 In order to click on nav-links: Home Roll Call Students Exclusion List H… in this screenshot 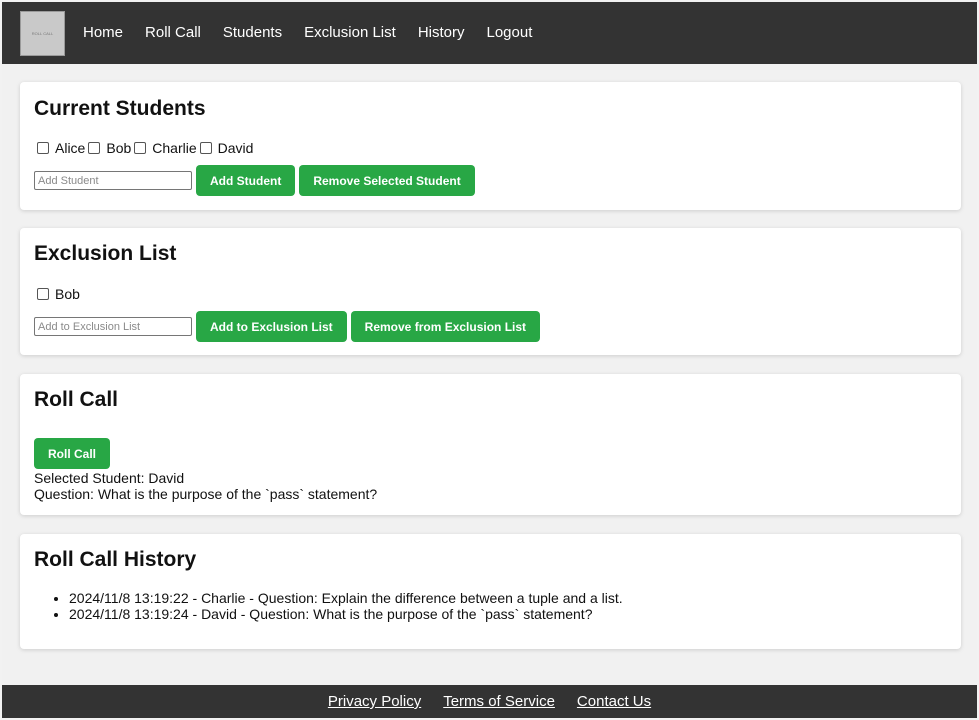, I will do `click(318, 33)`.